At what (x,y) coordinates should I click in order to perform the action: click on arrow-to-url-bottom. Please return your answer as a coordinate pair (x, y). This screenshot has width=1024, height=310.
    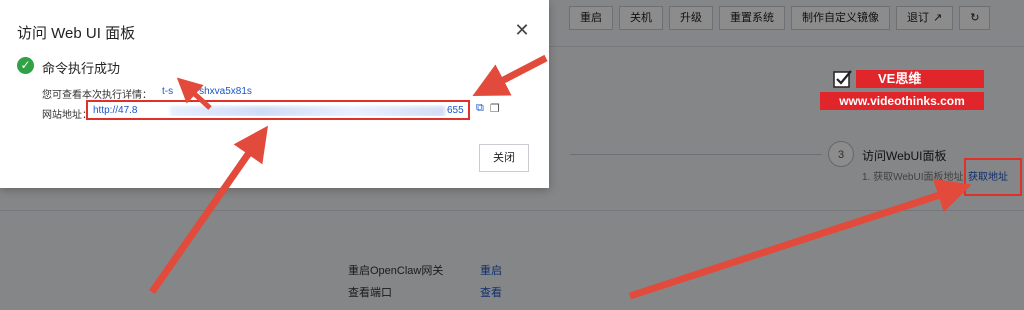
    Looking at the image, I should click on (209, 210).